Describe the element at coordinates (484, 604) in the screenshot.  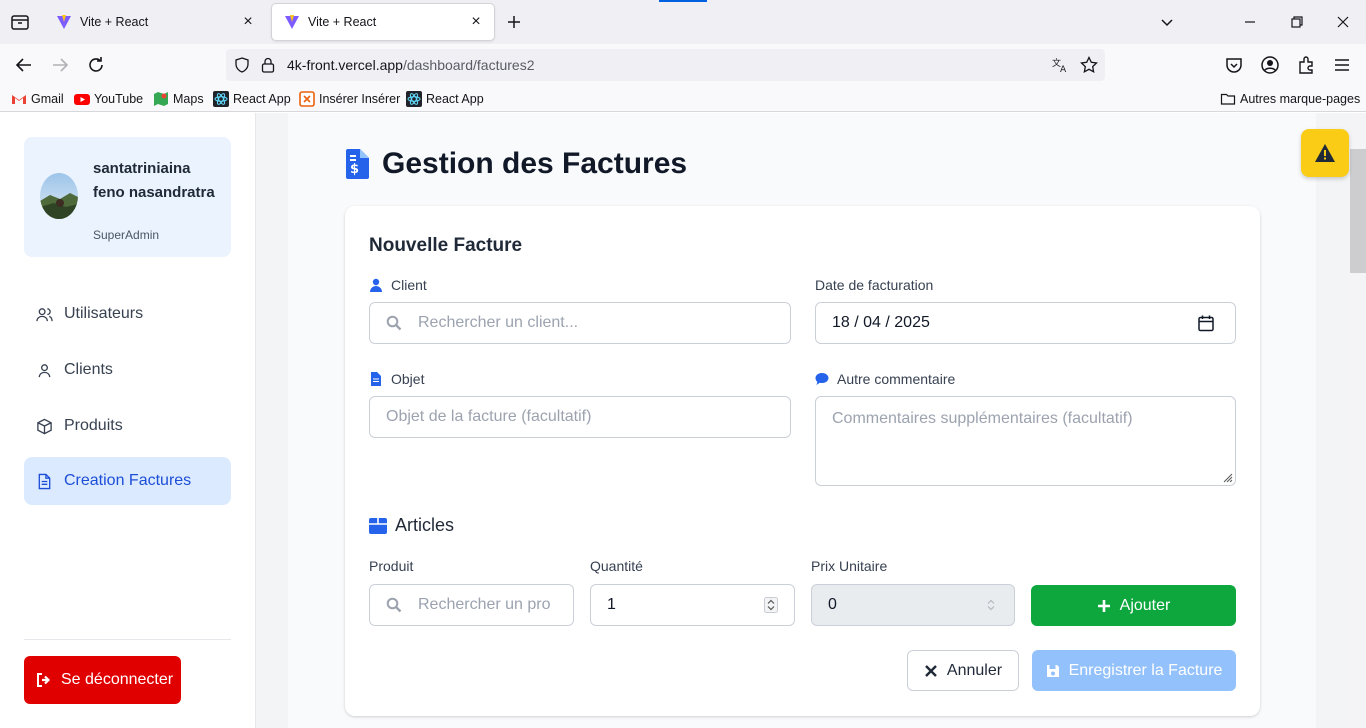
I see `produit-placeholder: Rechercher un pro` at that location.